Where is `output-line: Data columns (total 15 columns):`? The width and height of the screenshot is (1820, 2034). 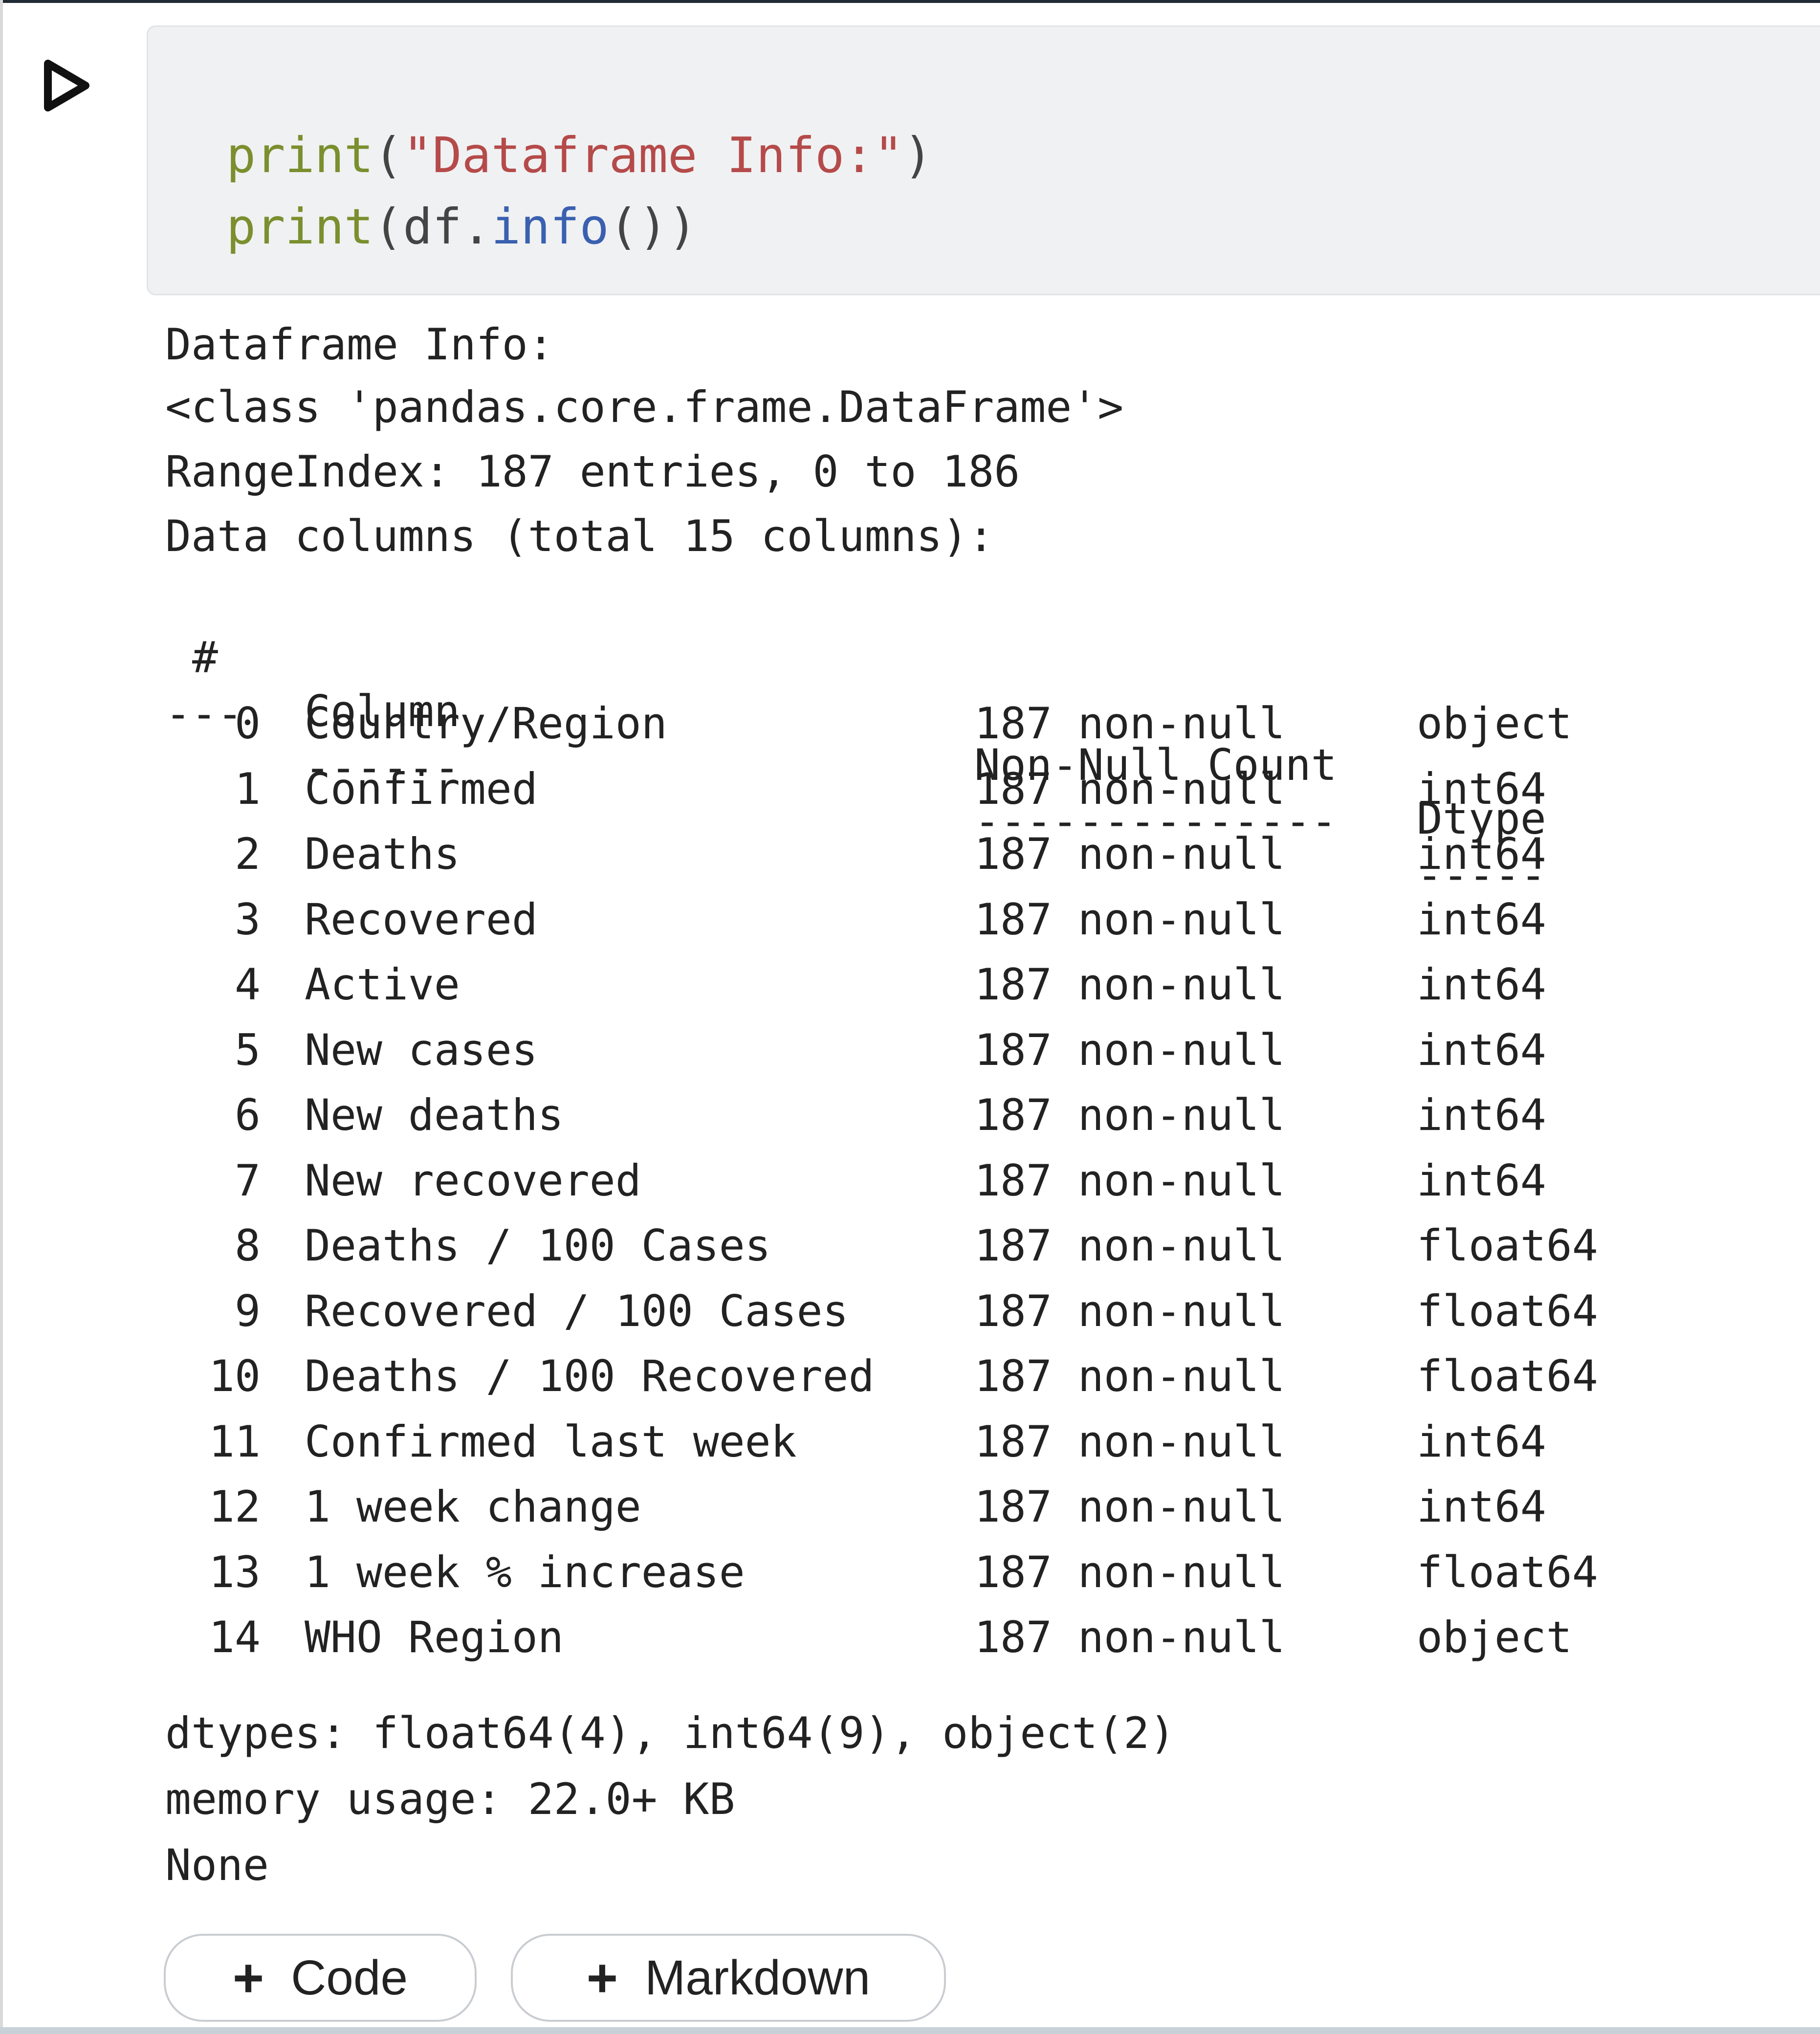
output-line: Data columns (total 15 columns): is located at coordinates (579, 536).